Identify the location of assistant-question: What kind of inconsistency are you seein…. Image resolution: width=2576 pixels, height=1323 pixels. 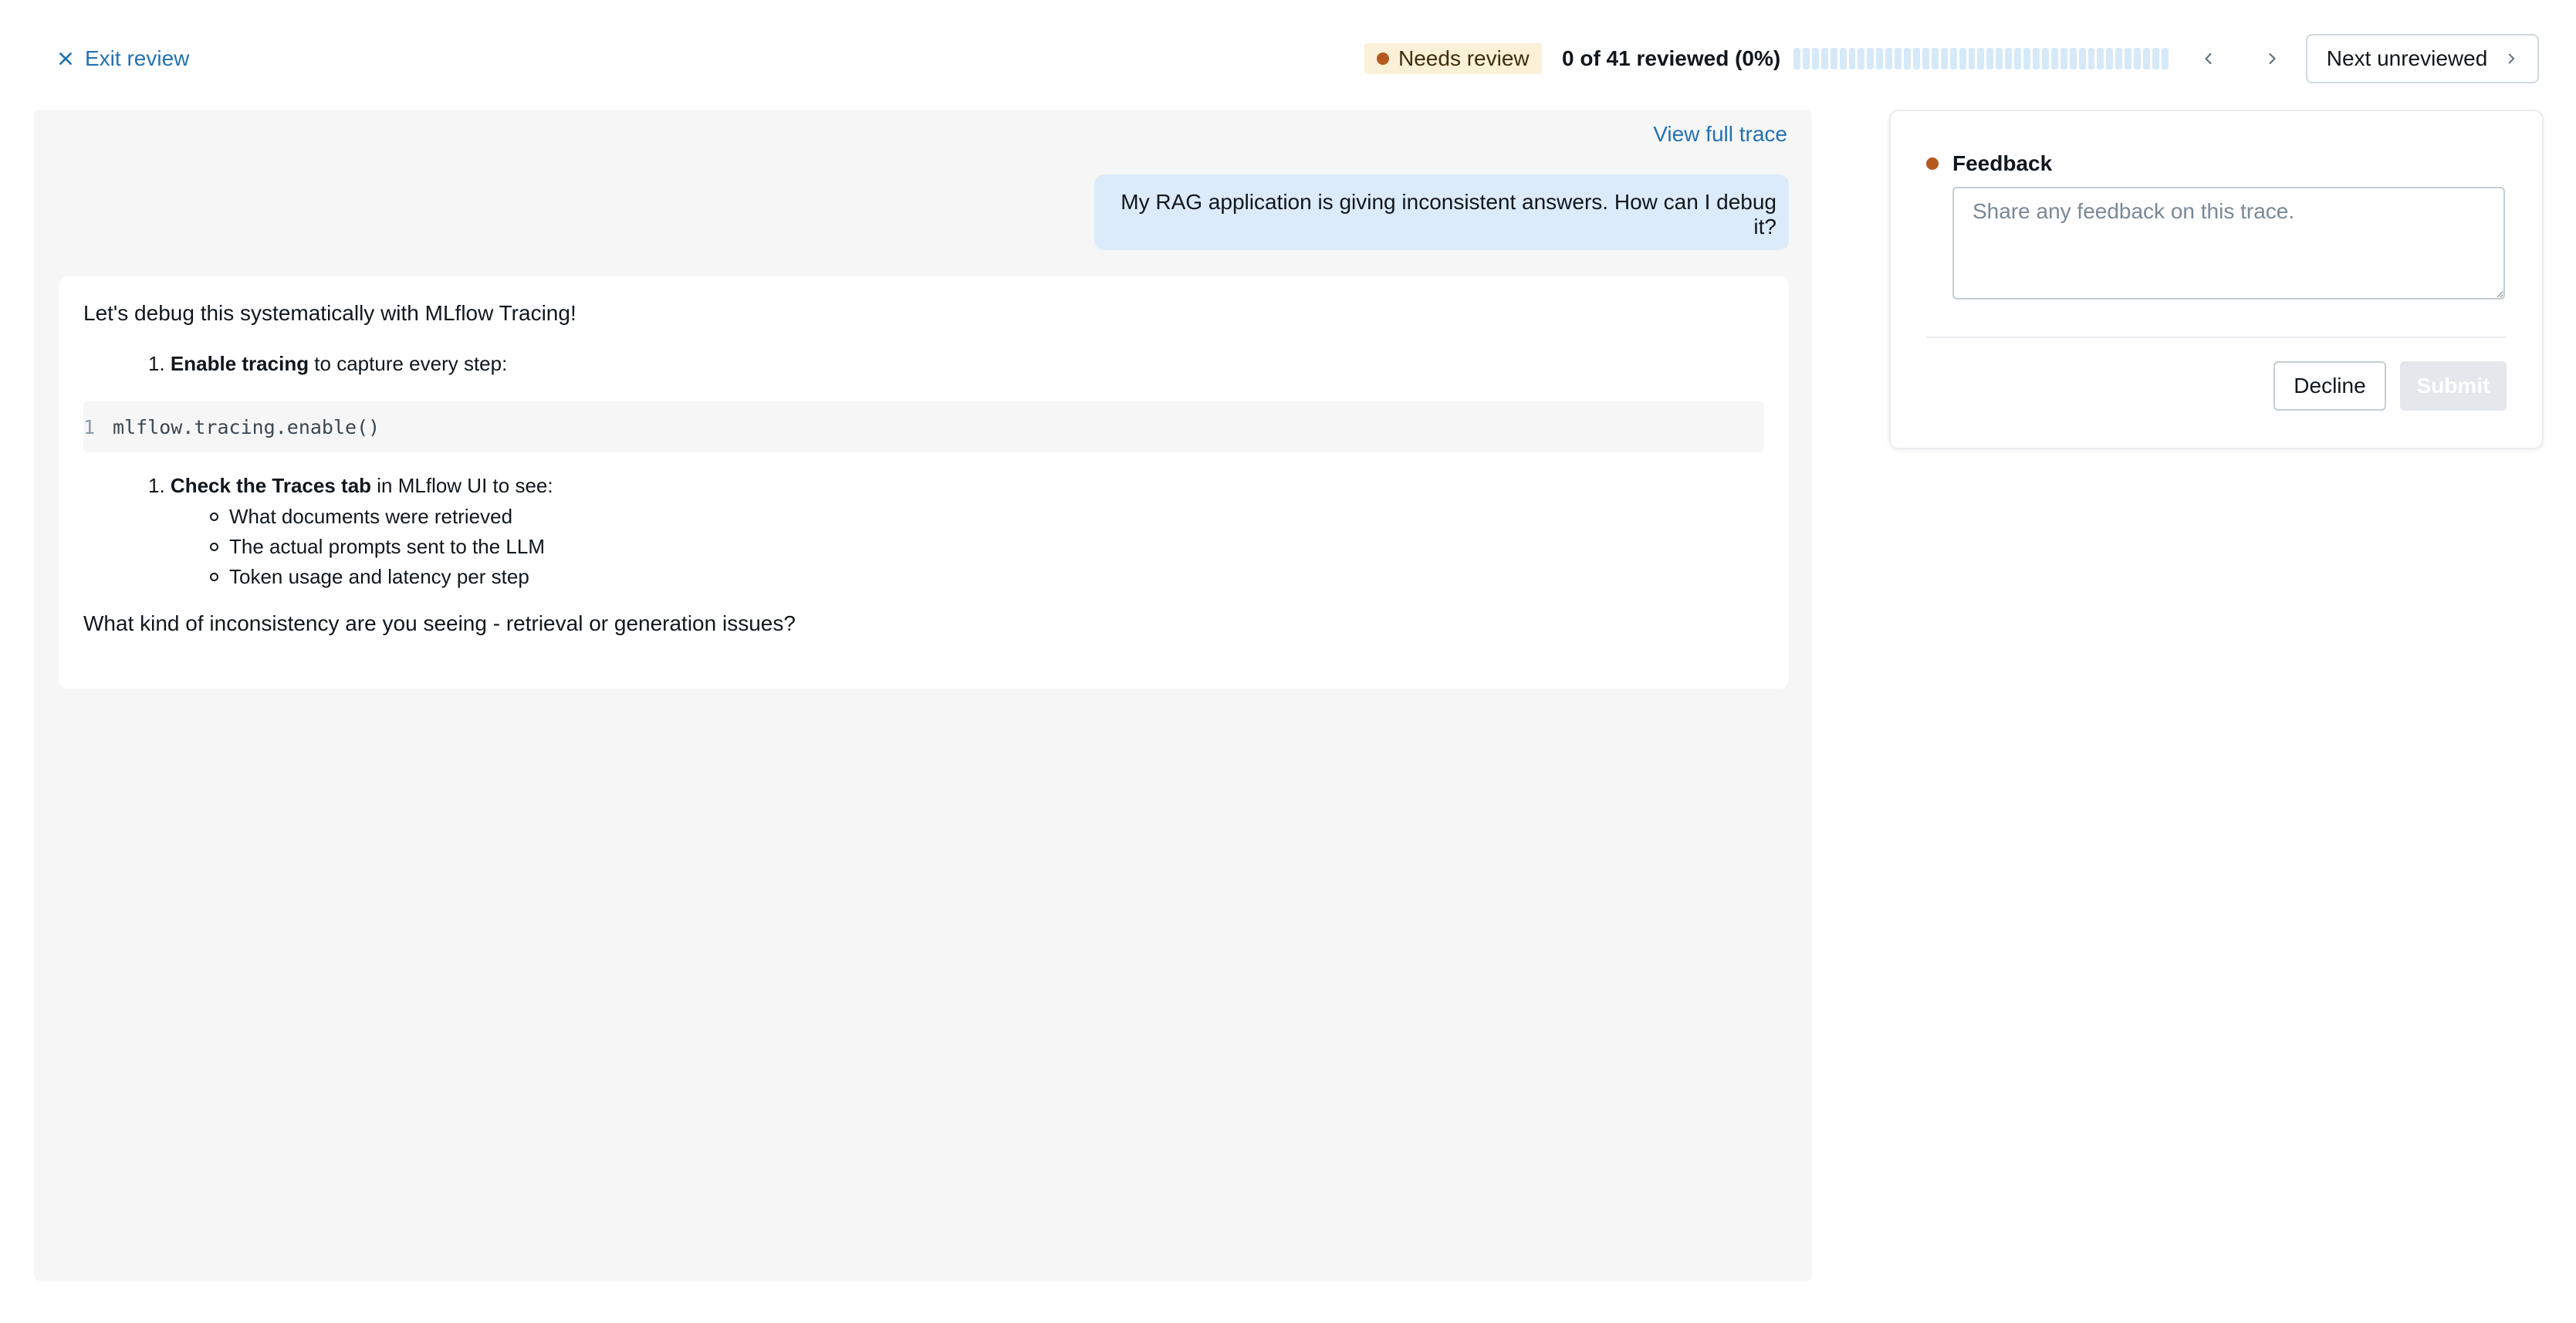
(439, 623).